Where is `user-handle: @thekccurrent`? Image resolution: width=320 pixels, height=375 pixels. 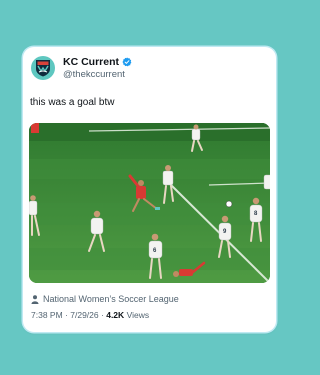
user-handle: @thekccurrent is located at coordinates (94, 74).